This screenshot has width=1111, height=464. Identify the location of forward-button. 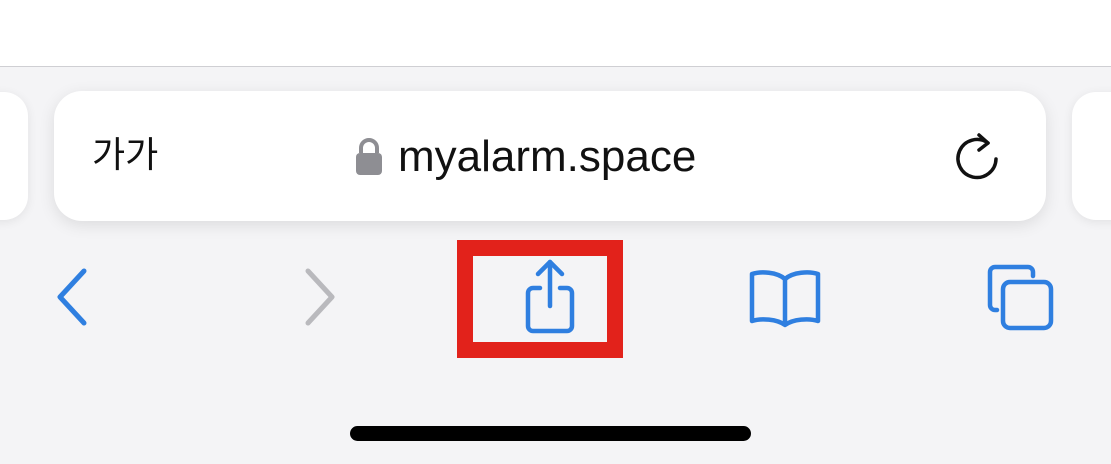
(318, 297).